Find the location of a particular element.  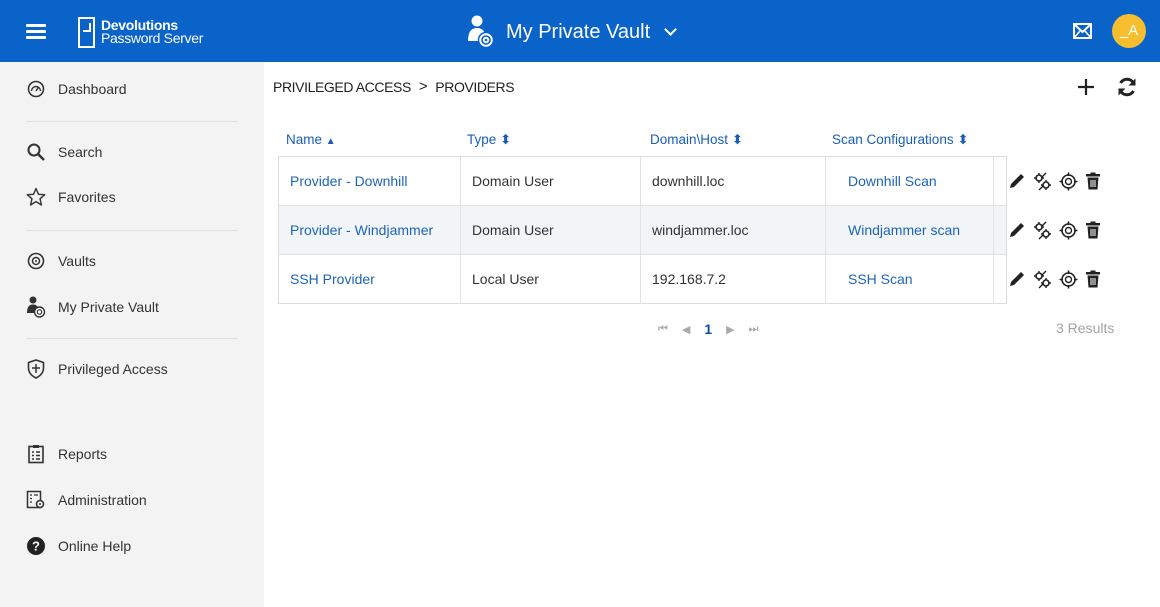

sidebar-item-search: Search is located at coordinates (64, 152).